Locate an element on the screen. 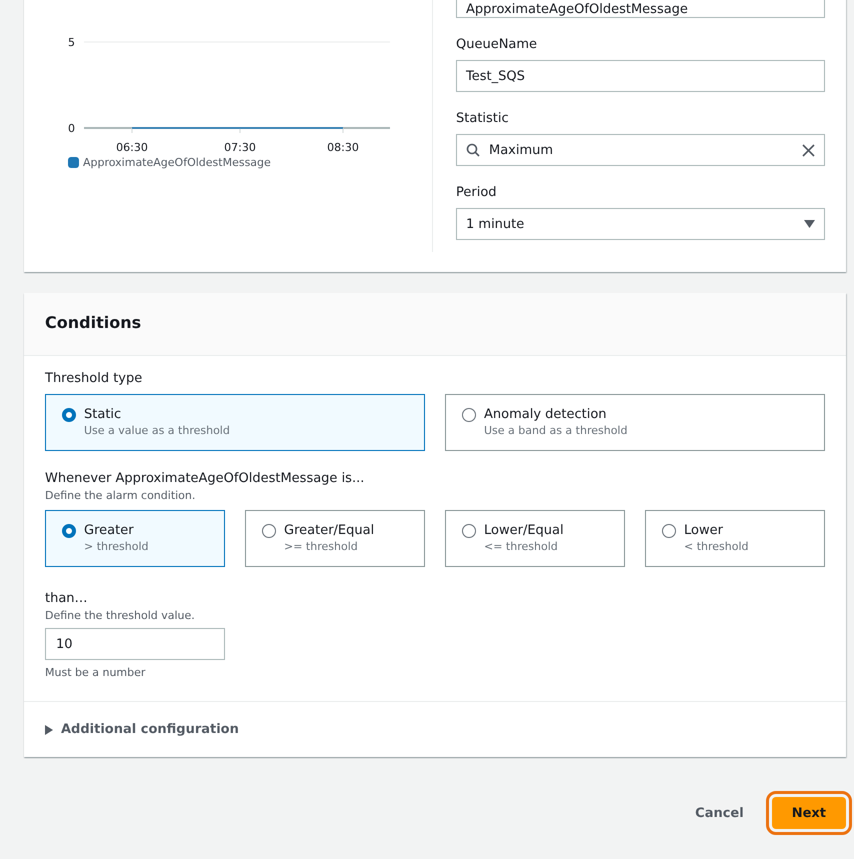 This screenshot has width=854, height=859. next-button: Next is located at coordinates (809, 813).